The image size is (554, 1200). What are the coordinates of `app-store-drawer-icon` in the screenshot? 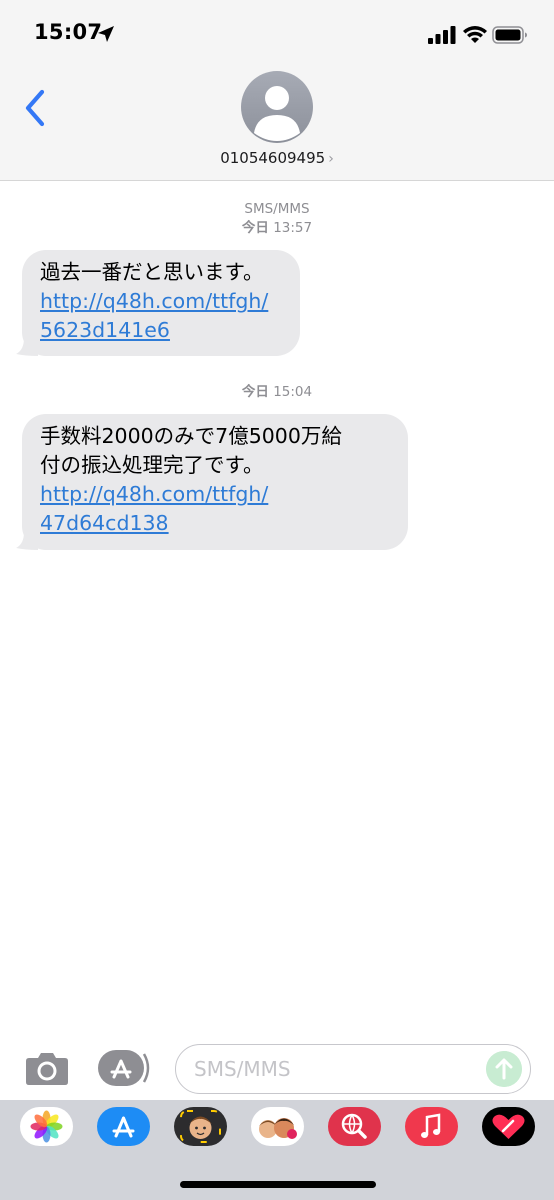 It's located at (125, 1068).